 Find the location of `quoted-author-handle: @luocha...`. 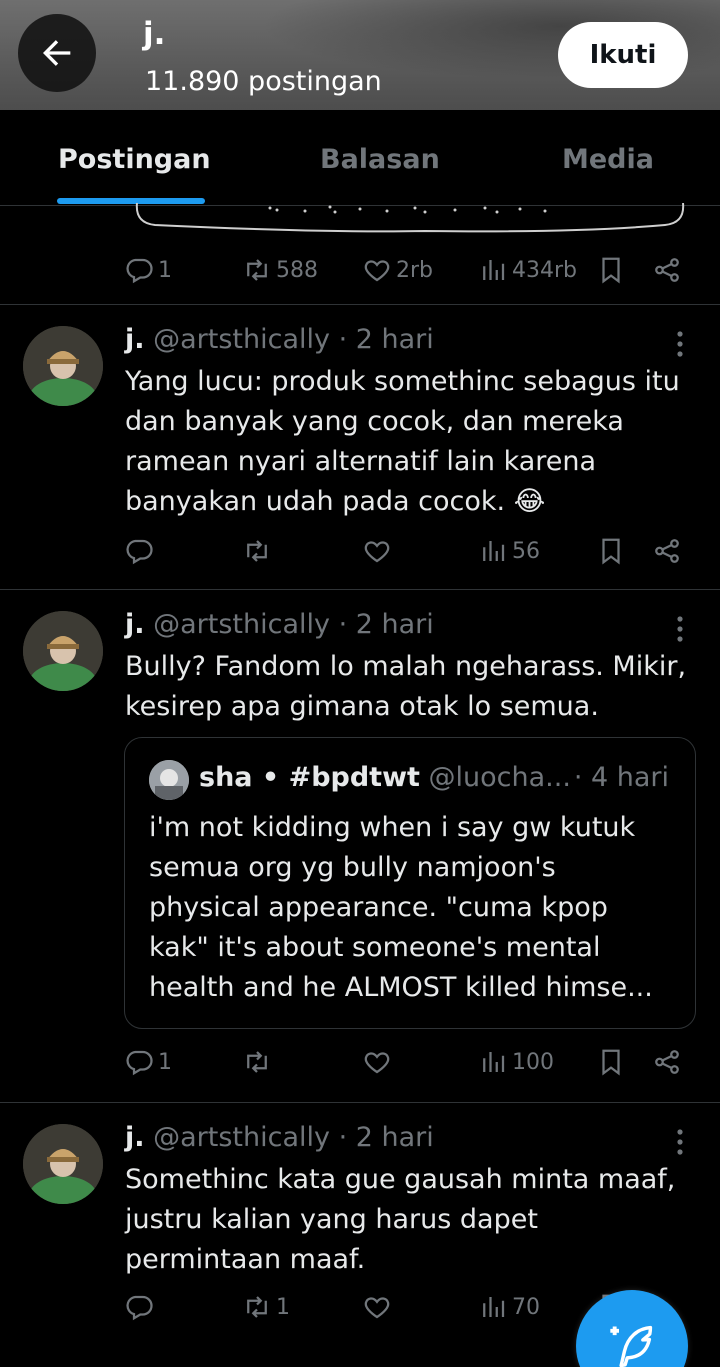

quoted-author-handle: @luocha... is located at coordinates (499, 777).